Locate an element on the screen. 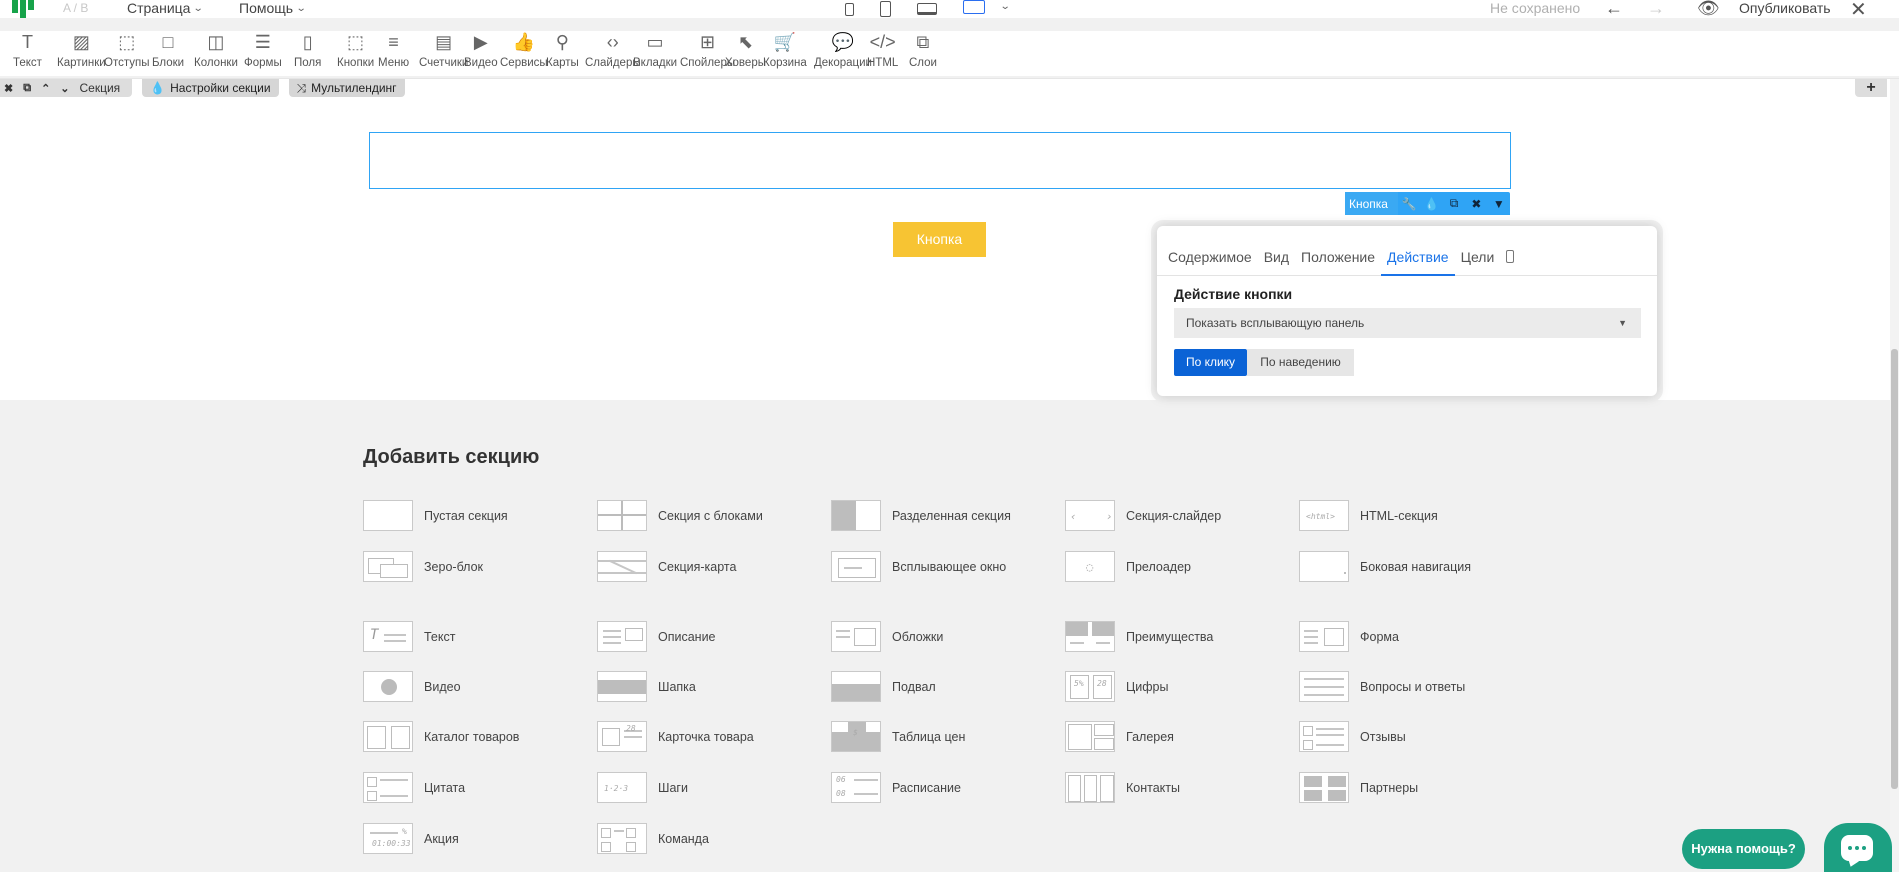 The width and height of the screenshot is (1899, 872). duplicate-icon: ⧉ is located at coordinates (1454, 203).